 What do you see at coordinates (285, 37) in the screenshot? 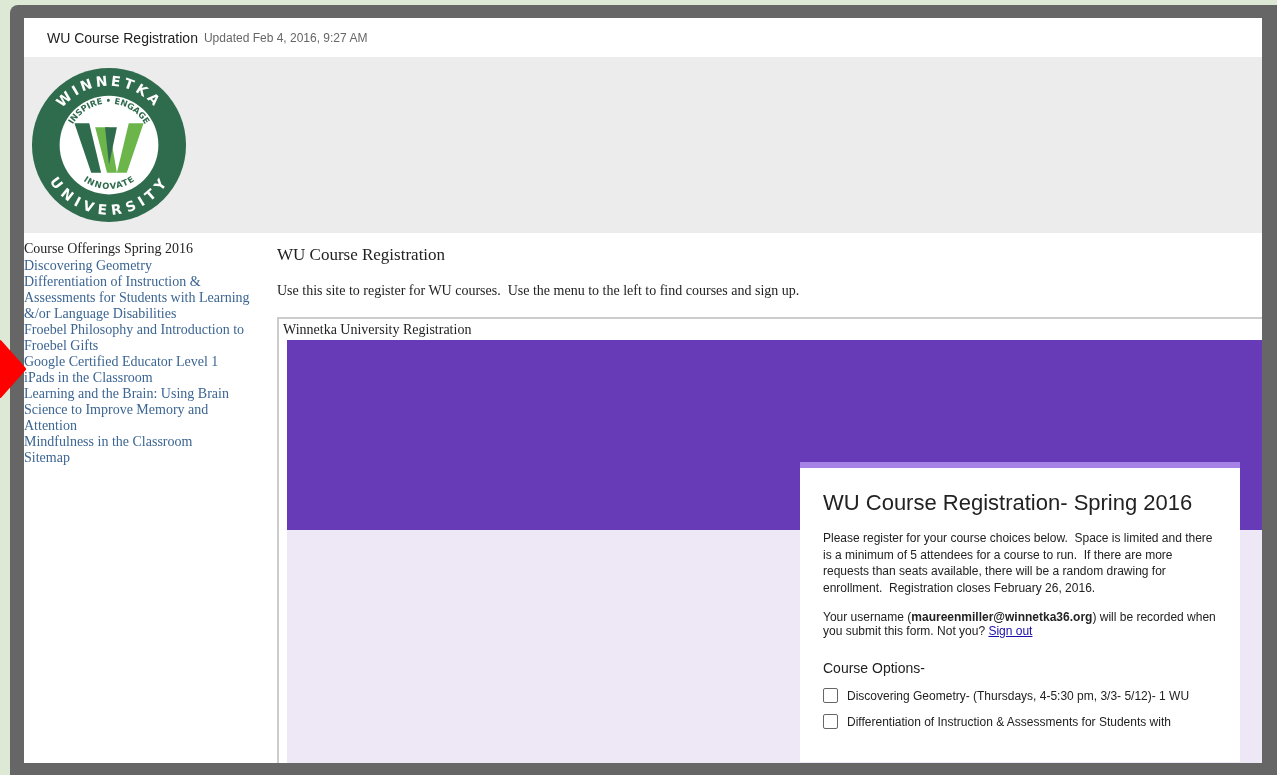
I see `updated-timestamp: Updated Feb 4, 2016, 9:27 AM` at bounding box center [285, 37].